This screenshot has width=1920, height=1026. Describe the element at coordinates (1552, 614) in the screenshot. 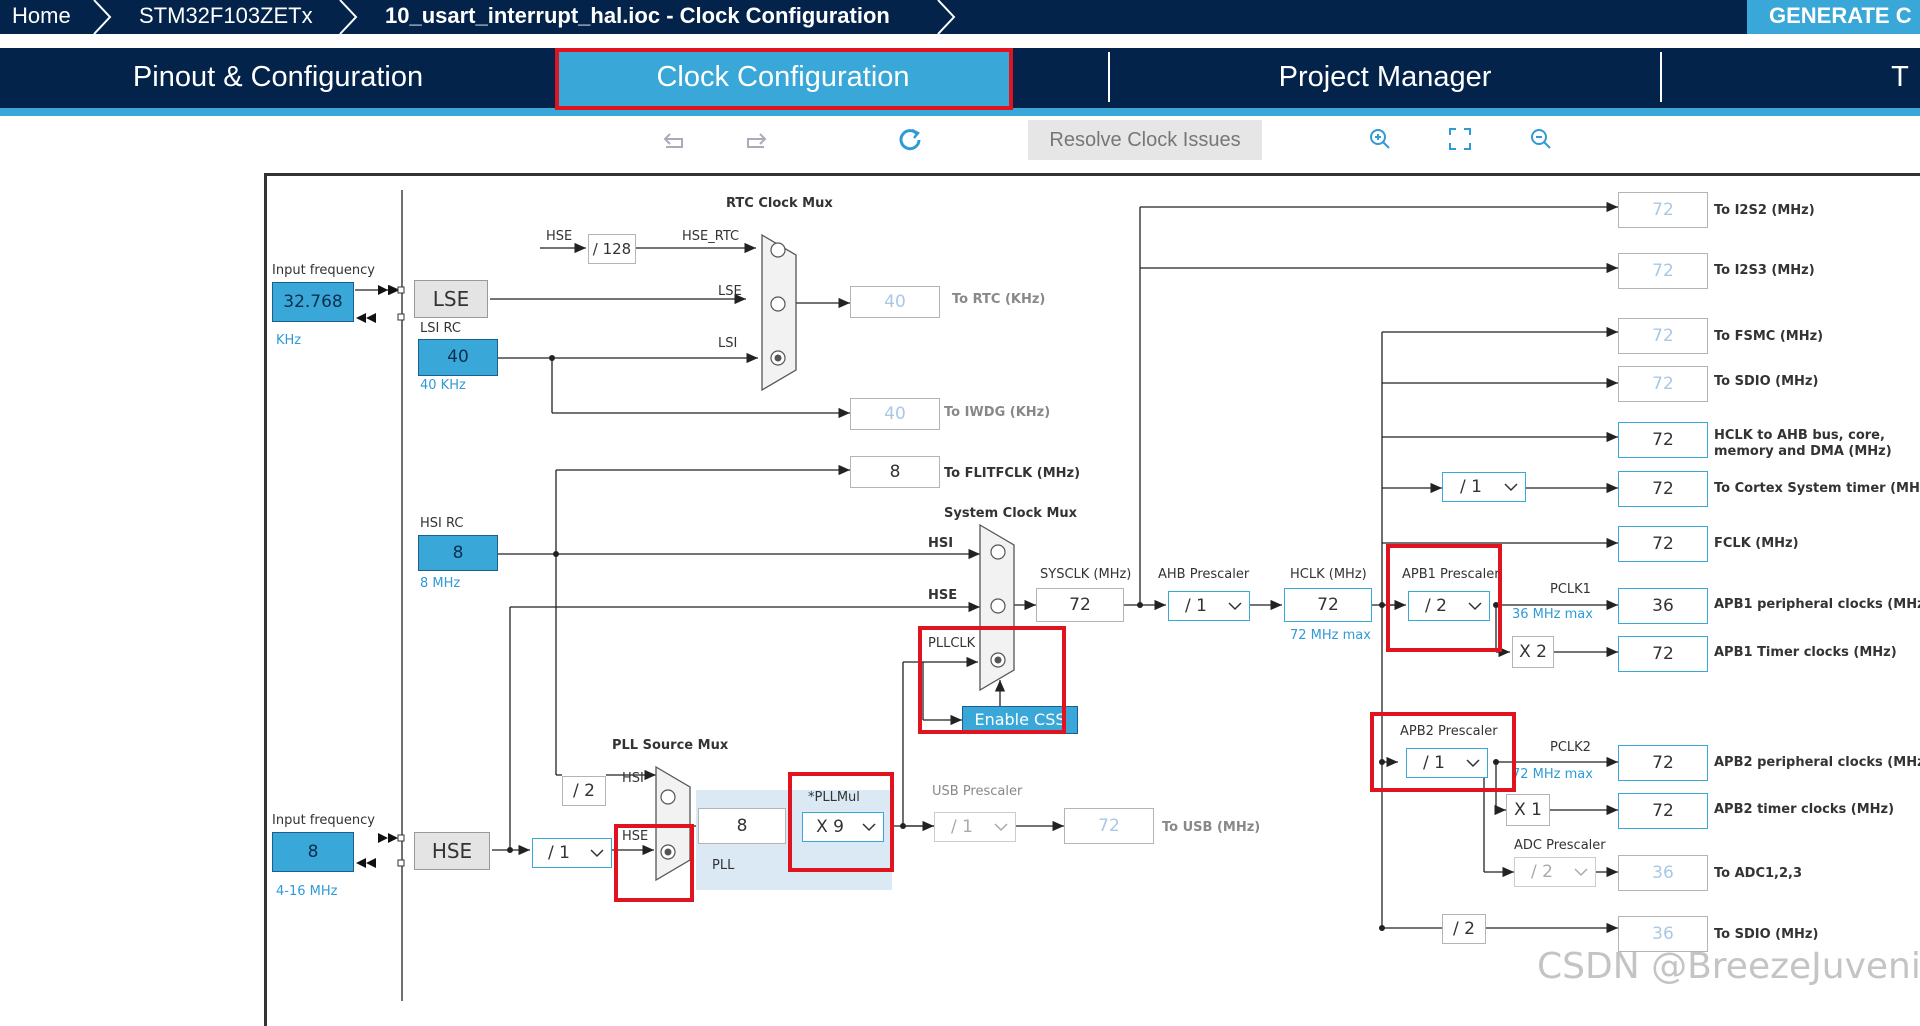

I see `apb1-max: 36 MHz max` at that location.